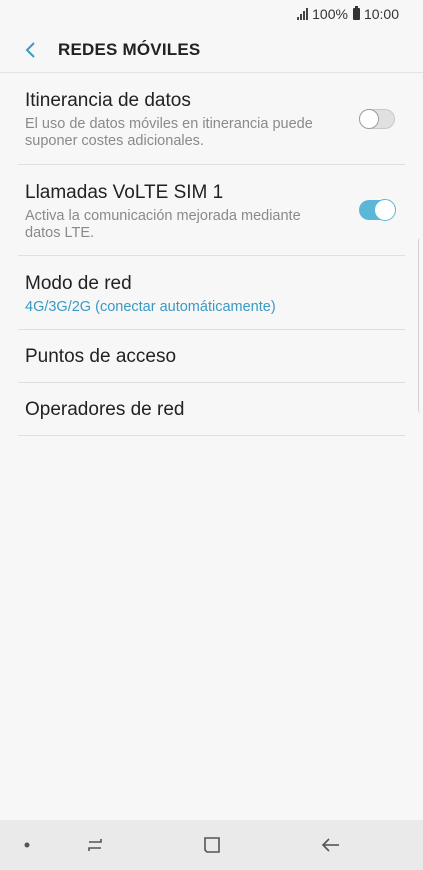 This screenshot has width=423, height=870. What do you see at coordinates (211, 50) in the screenshot?
I see `app-bar: REDES MÓVILES` at bounding box center [211, 50].